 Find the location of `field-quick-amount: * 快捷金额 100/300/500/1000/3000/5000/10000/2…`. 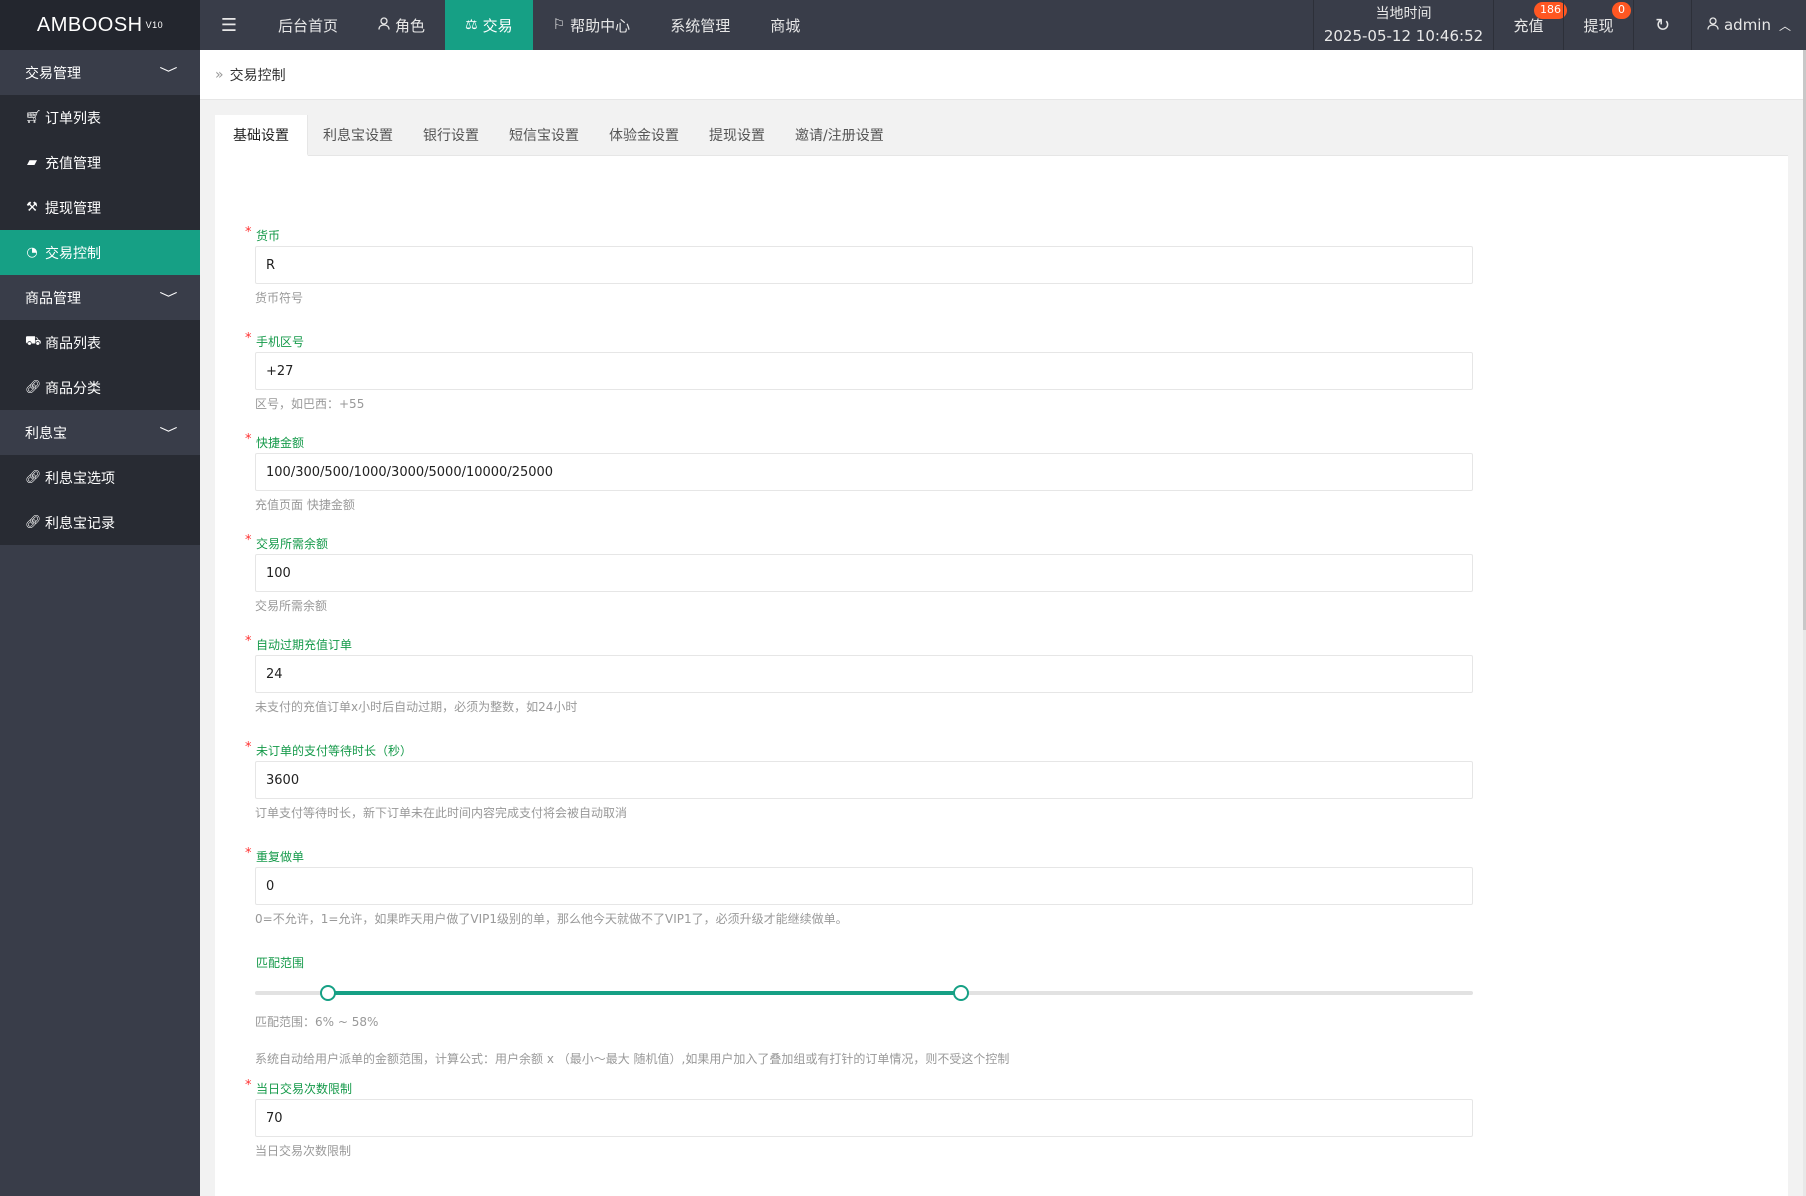

field-quick-amount: * 快捷金额 100/300/500/1000/3000/5000/10000/2… is located at coordinates (859, 472).